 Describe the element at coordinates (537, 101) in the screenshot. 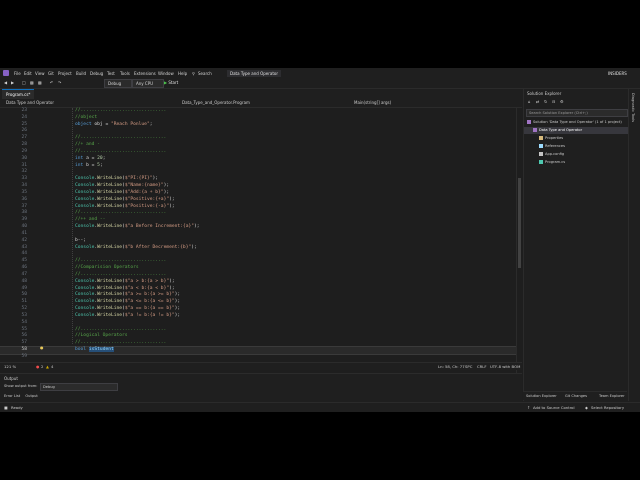

I see `sync-icon: ⇄` at that location.